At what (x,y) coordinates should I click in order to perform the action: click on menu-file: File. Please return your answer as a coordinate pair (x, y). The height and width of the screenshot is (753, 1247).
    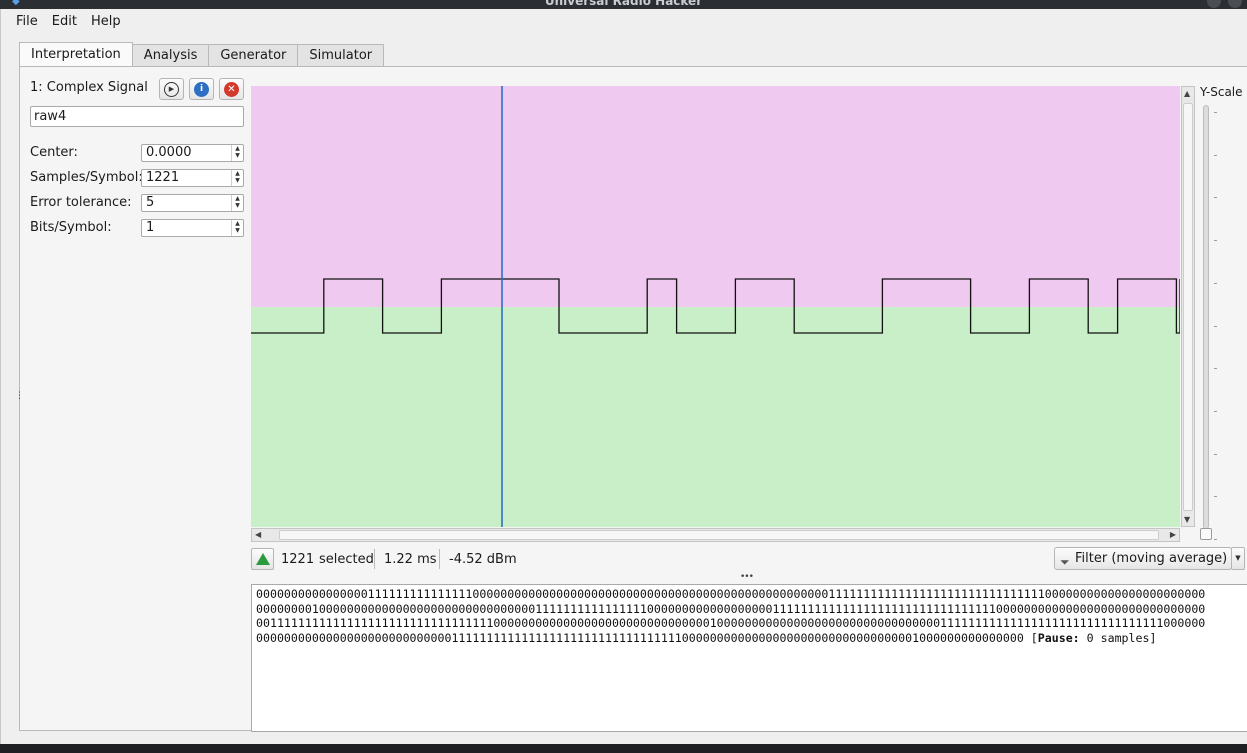
    Looking at the image, I should click on (27, 21).